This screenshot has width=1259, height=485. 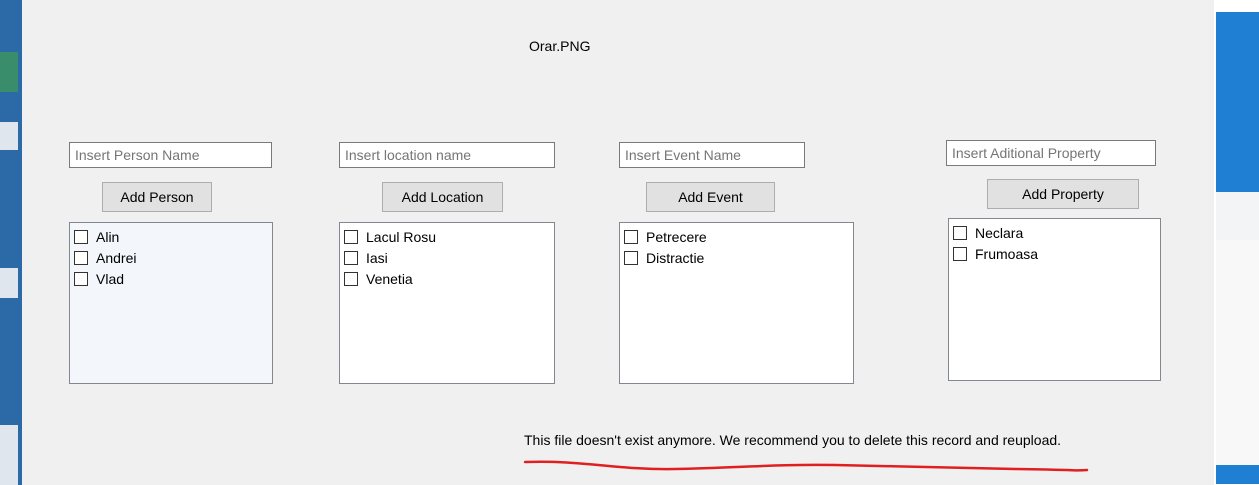 I want to click on add-location-button: Add Location, so click(x=442, y=197).